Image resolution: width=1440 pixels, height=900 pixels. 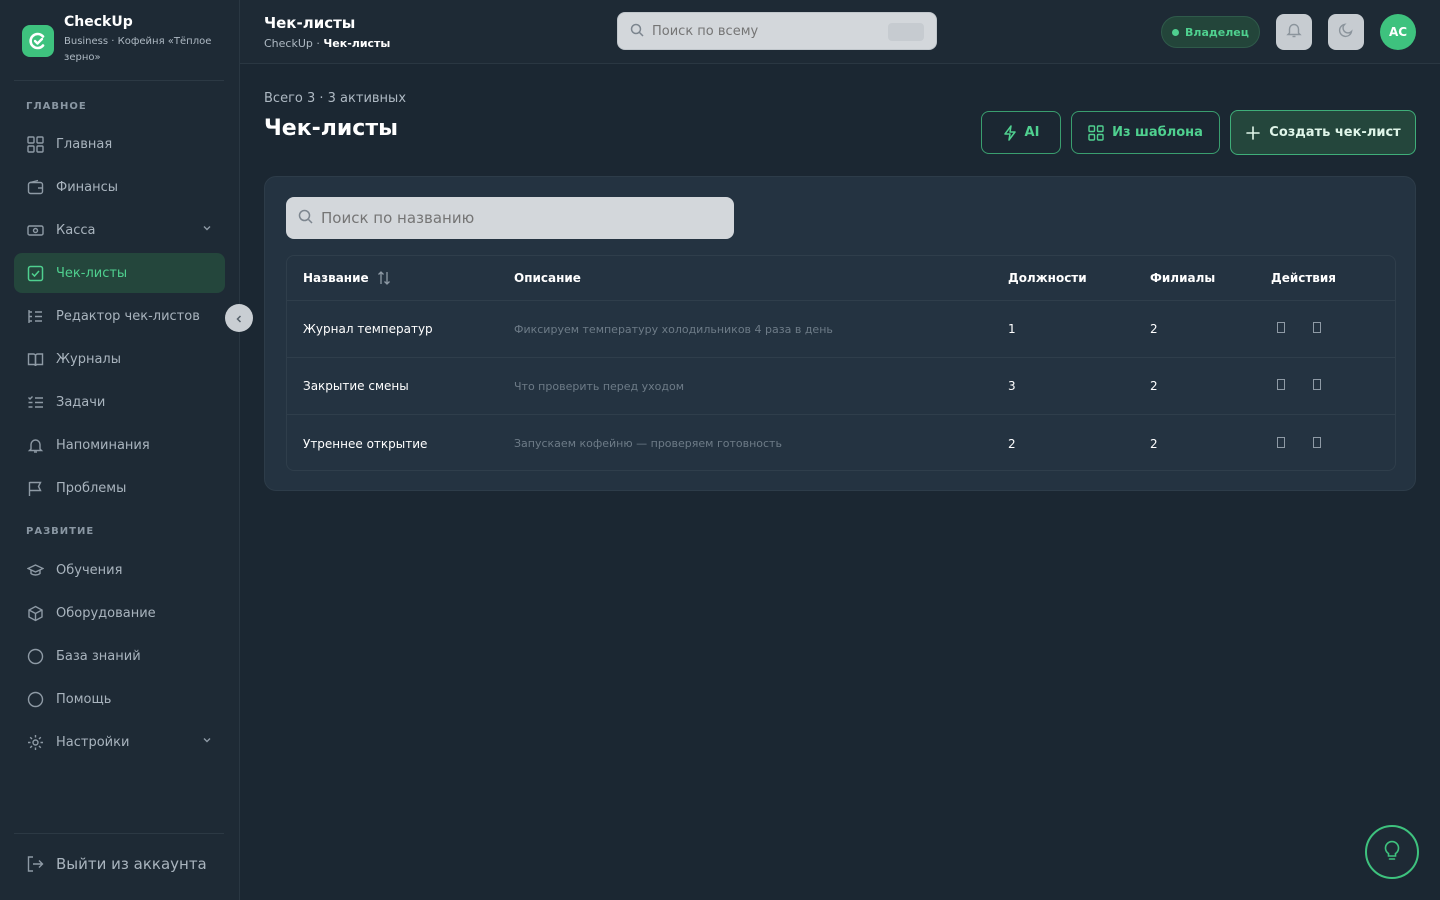 I want to click on graduation-cap-icon, so click(x=35, y=570).